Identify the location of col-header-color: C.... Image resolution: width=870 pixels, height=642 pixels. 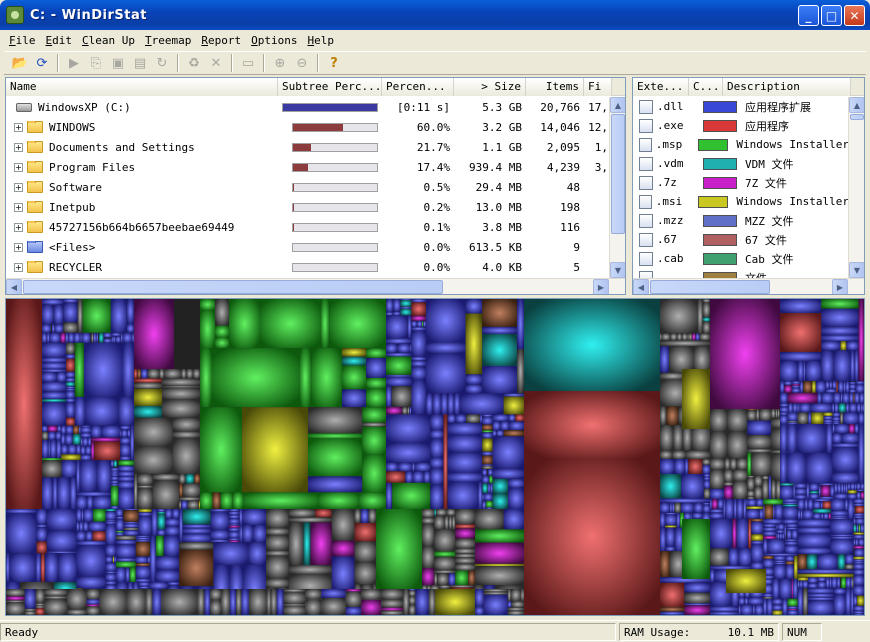
(706, 87).